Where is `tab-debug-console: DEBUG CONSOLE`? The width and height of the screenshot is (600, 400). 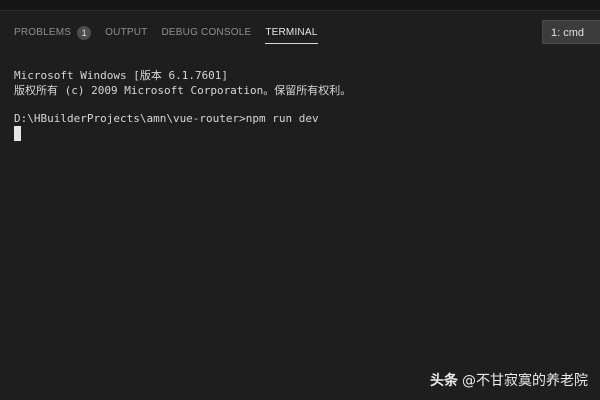
tab-debug-console: DEBUG CONSOLE is located at coordinates (206, 33).